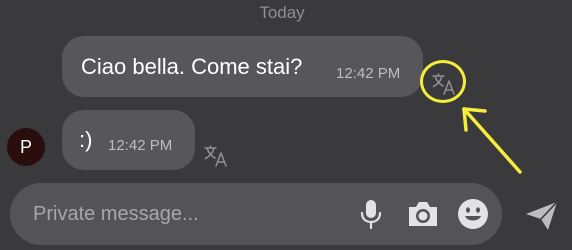  I want to click on date-separator: Today, so click(282, 12).